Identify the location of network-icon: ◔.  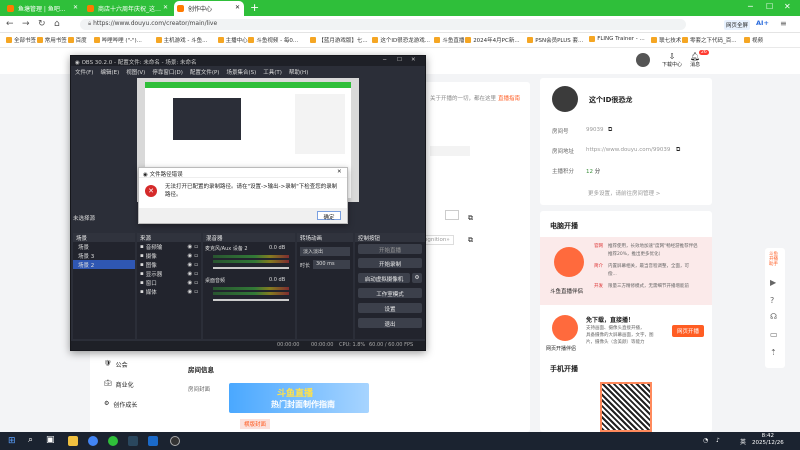
(705, 440).